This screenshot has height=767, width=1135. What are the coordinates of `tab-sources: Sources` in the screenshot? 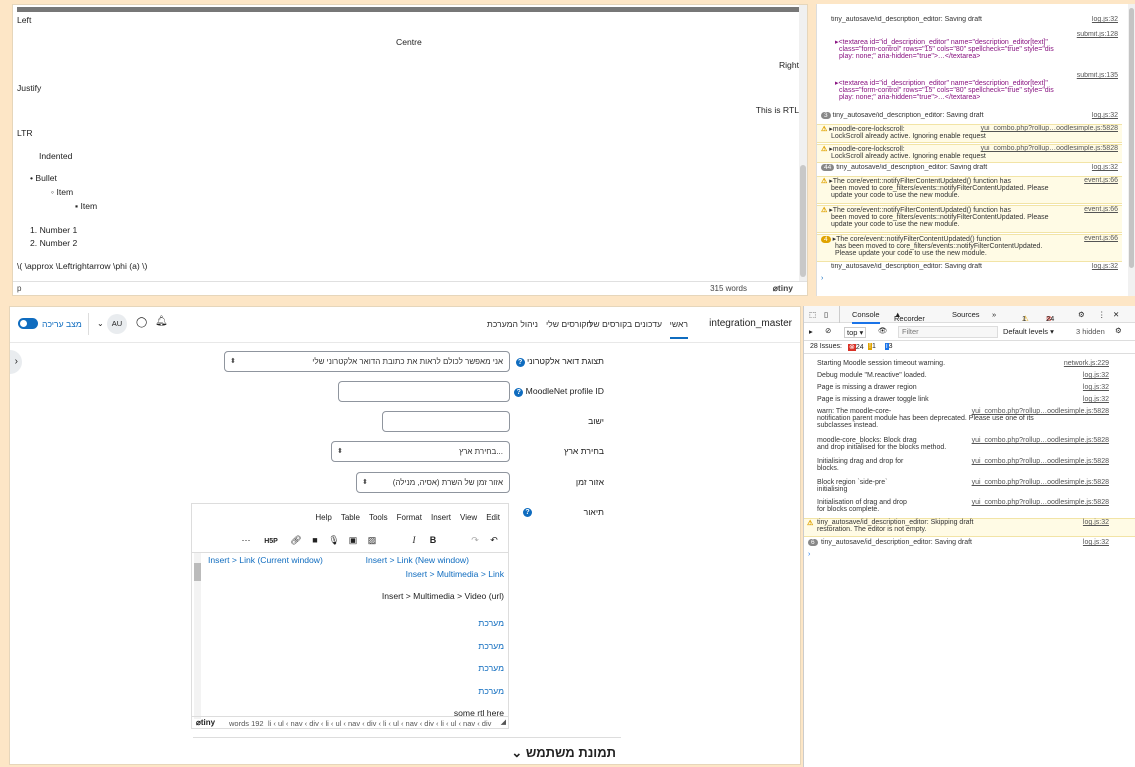 It's located at (966, 314).